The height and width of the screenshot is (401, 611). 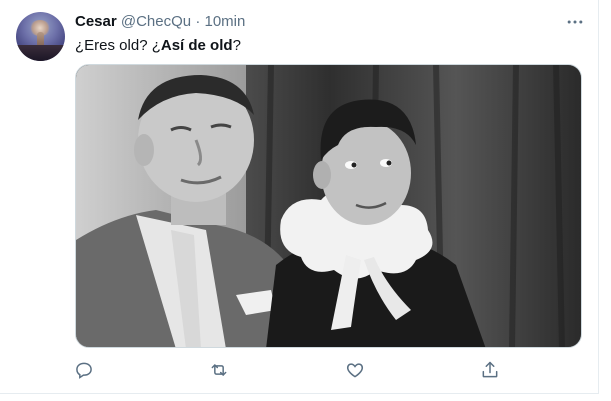 I want to click on retweet-icon, so click(x=219, y=370).